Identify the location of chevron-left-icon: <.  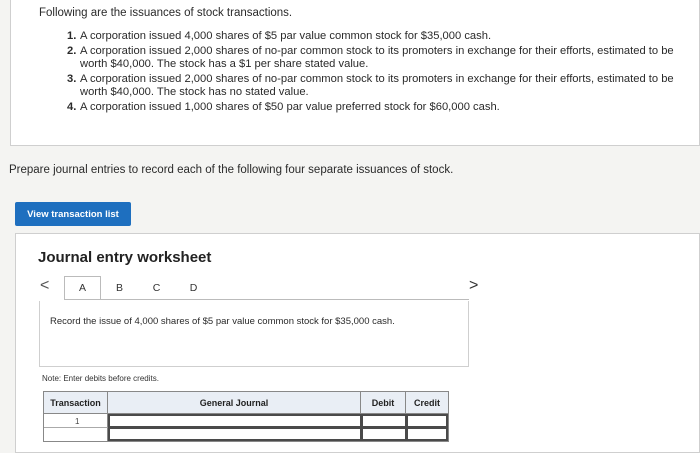
(44, 286).